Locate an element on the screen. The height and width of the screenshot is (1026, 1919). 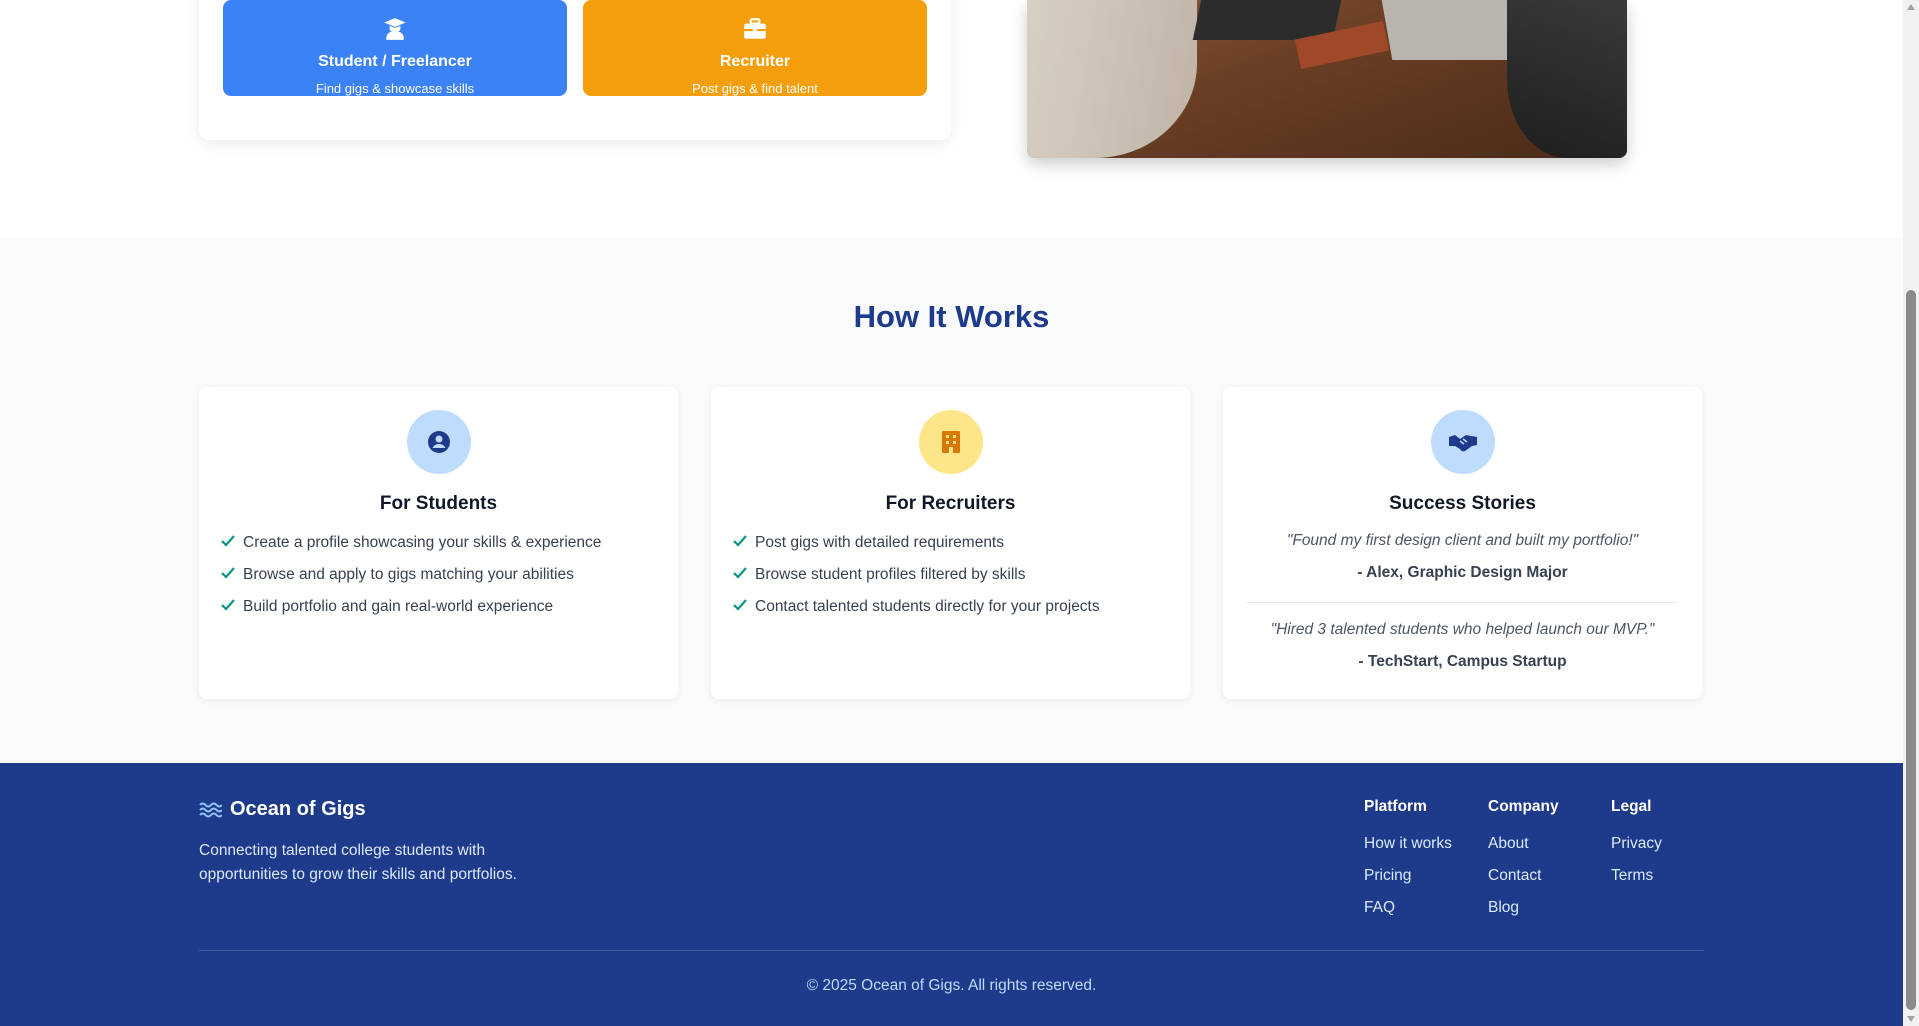
footer-link-how-it-works: How it works is located at coordinates (1408, 848).